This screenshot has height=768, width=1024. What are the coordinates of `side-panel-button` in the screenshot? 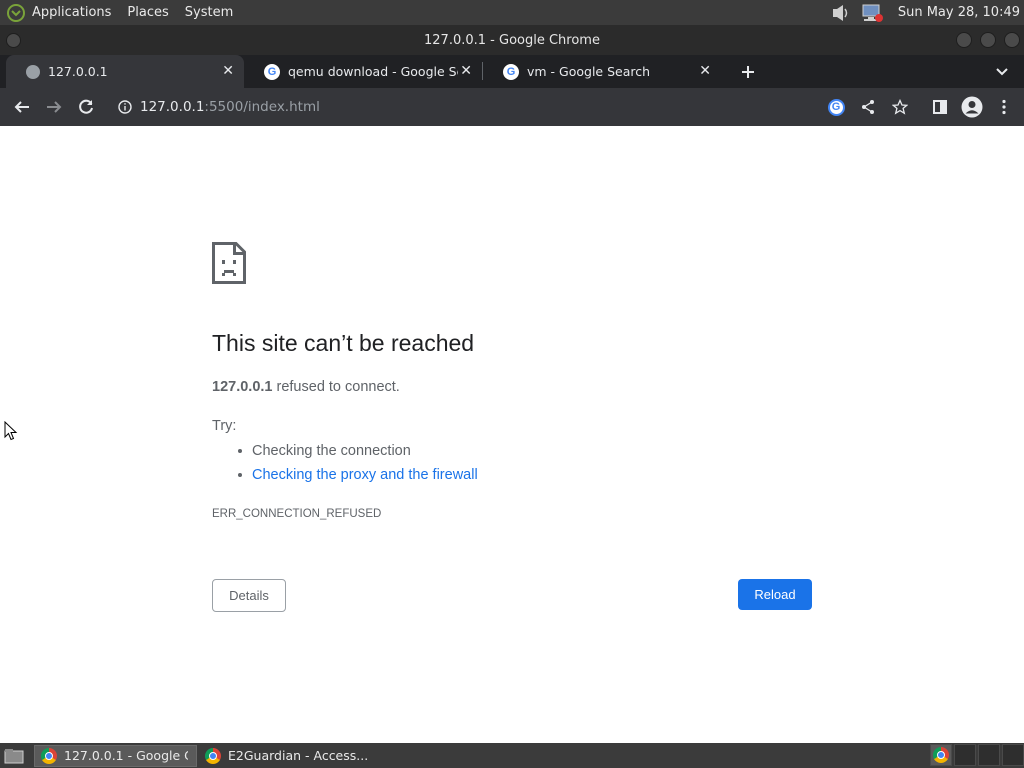 It's located at (940, 107).